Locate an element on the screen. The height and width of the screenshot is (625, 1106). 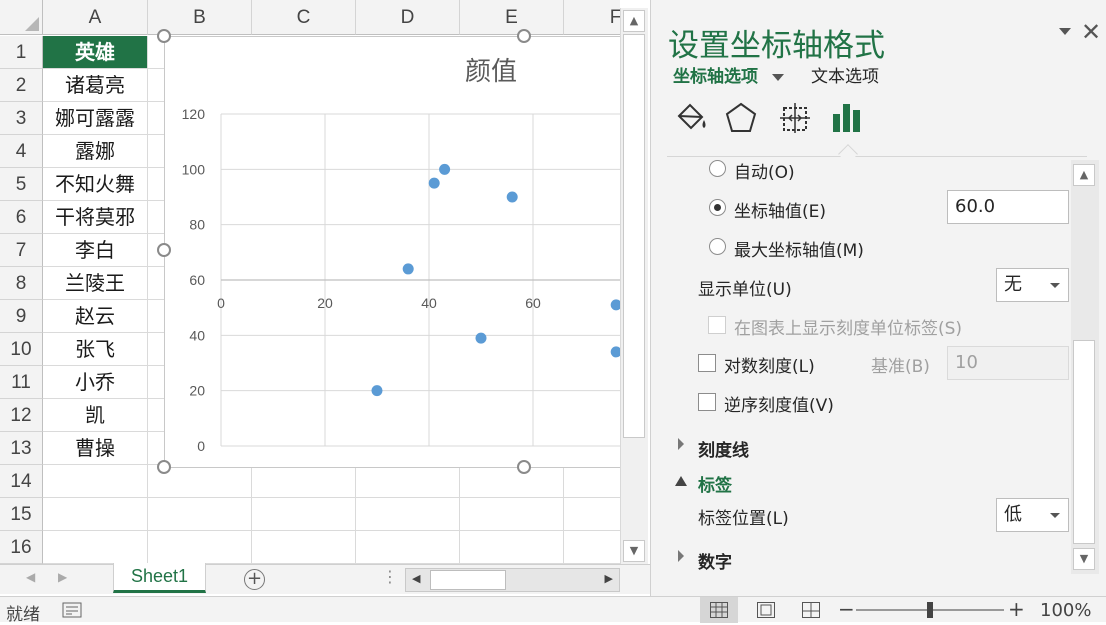
zoom-out-button: − is located at coordinates (846, 609).